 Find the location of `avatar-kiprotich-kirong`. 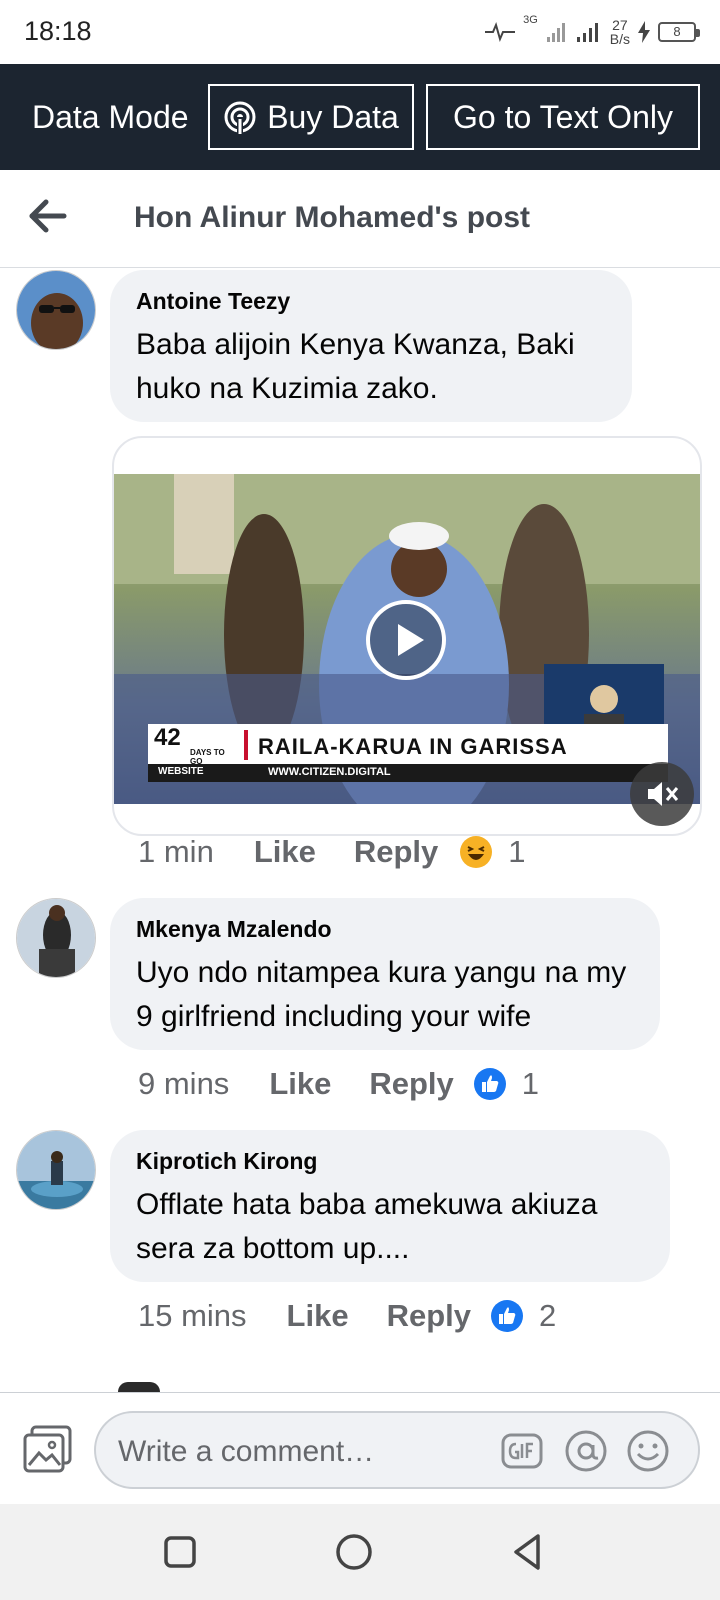

avatar-kiprotich-kirong is located at coordinates (56, 1170).